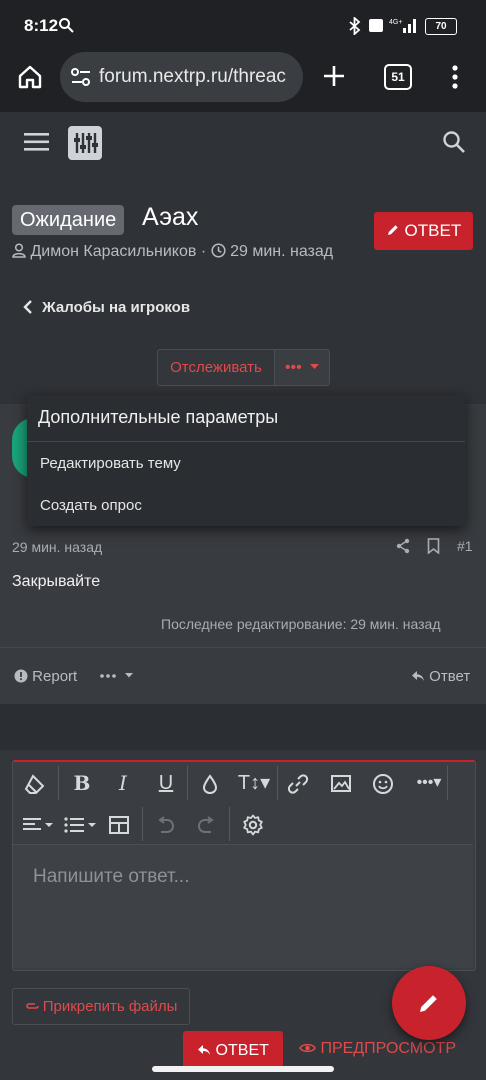 The image size is (486, 1080). I want to click on post-content: Закрывайте, so click(56, 581).